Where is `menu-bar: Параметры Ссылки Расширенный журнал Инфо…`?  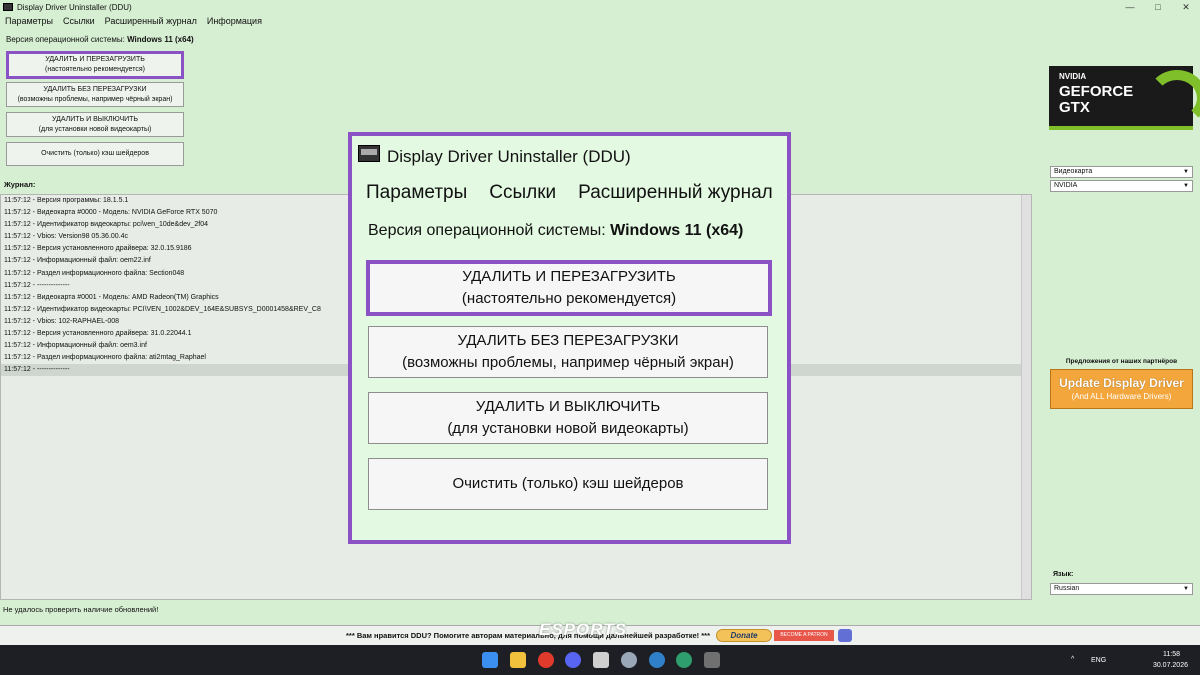
menu-bar: Параметры Ссылки Расширенный журнал Инфо… is located at coordinates (131, 23).